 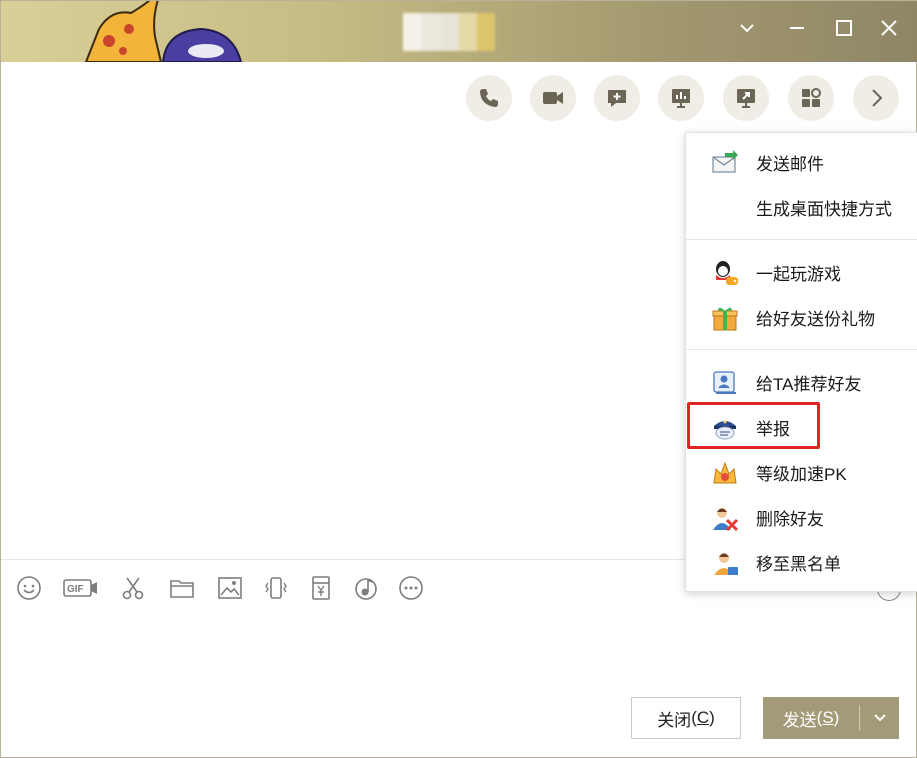 What do you see at coordinates (366, 588) in the screenshot?
I see `music-icon` at bounding box center [366, 588].